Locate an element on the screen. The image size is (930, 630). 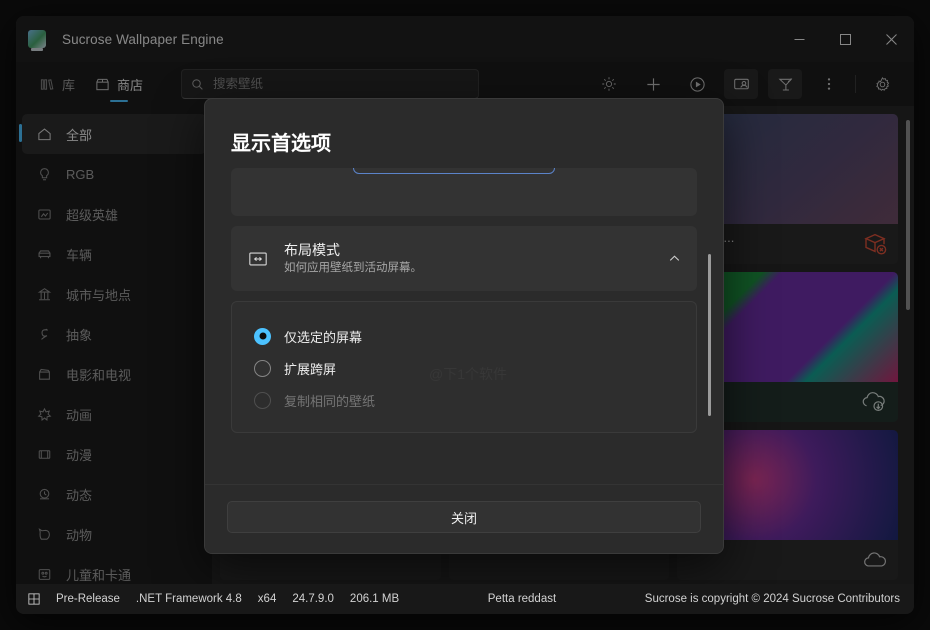
radio-option-duplicate: 复制相同的壁纸 is located at coordinates (464, 400).